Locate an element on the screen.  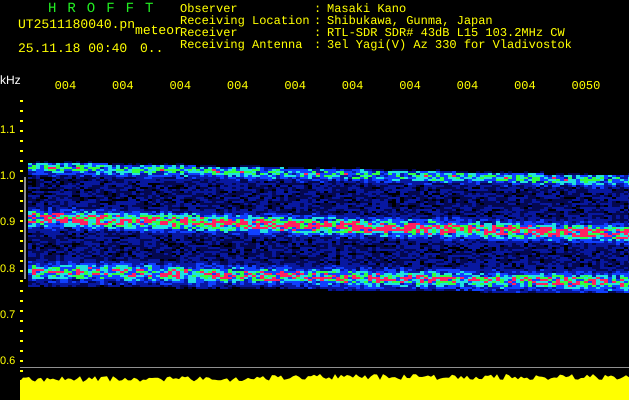
frequency-label: 0.8 is located at coordinates (8, 268).